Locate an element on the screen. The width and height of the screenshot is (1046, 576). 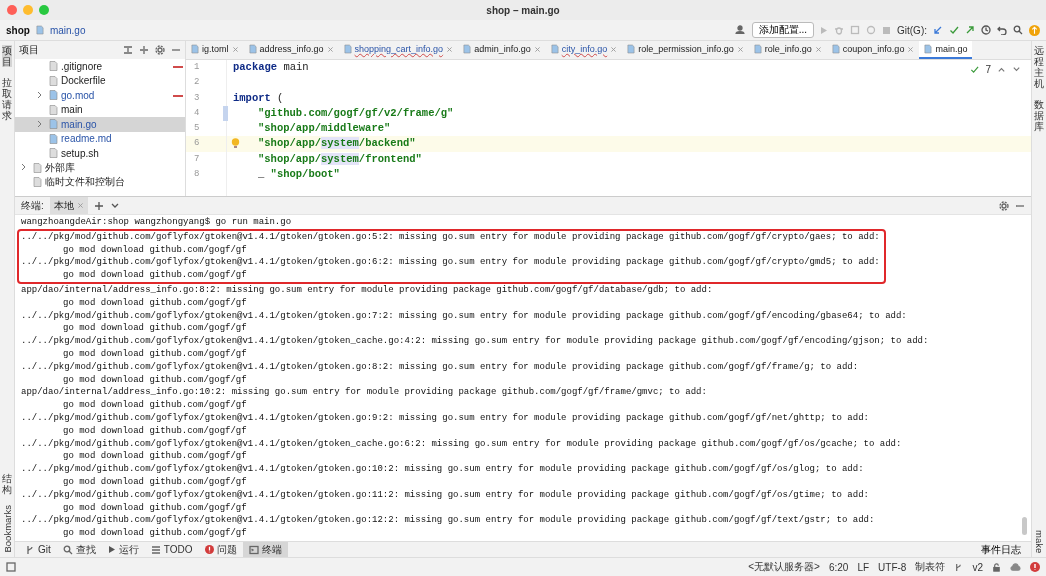
editor-tab: role_info.go is located at coordinates (787, 50).